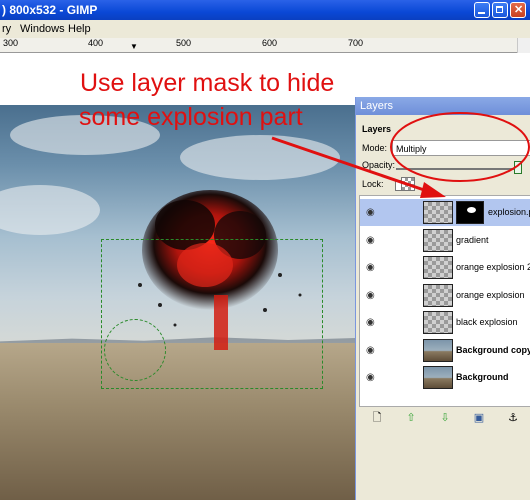 This screenshot has width=530, height=500. What do you see at coordinates (50, 10) in the screenshot?
I see `window-title: ) 800x532 - GIMP` at bounding box center [50, 10].